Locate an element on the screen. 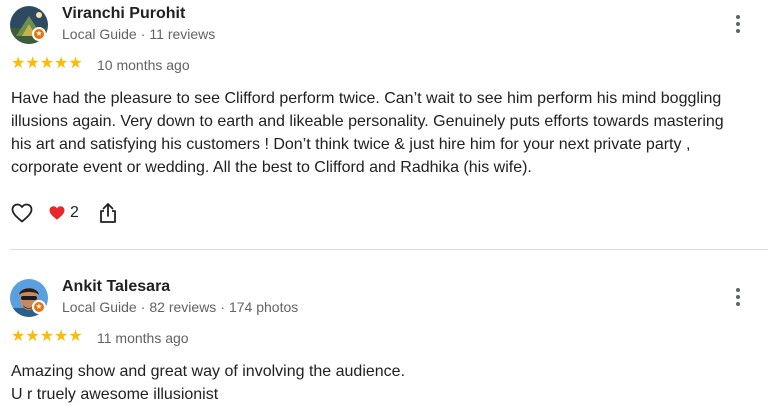 This screenshot has height=406, width=768. reviewer-name: Ankit Talesara is located at coordinates (116, 287).